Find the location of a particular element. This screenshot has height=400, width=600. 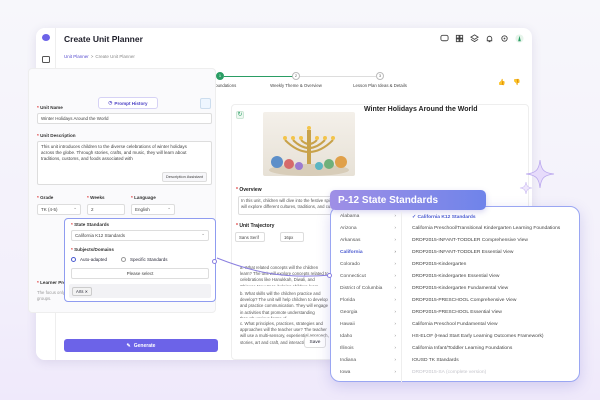

layers-icon is located at coordinates (474, 38).